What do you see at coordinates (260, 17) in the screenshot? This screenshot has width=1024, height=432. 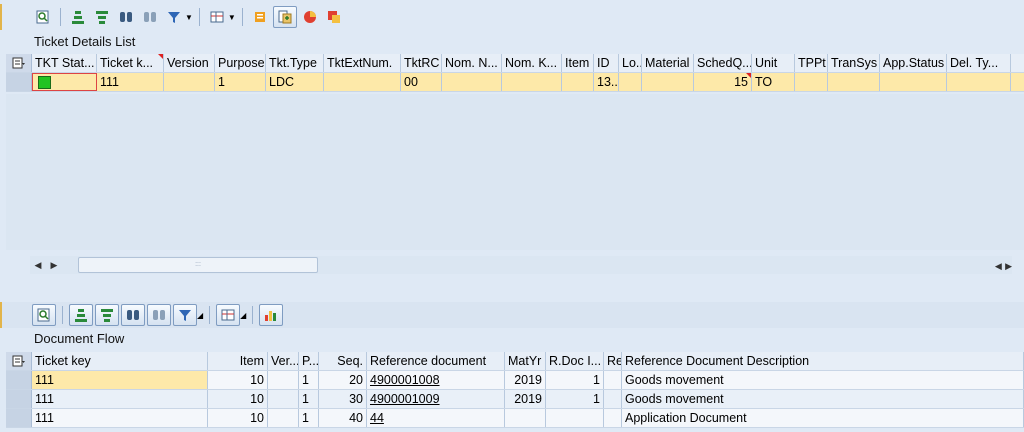 I see `print-icon` at bounding box center [260, 17].